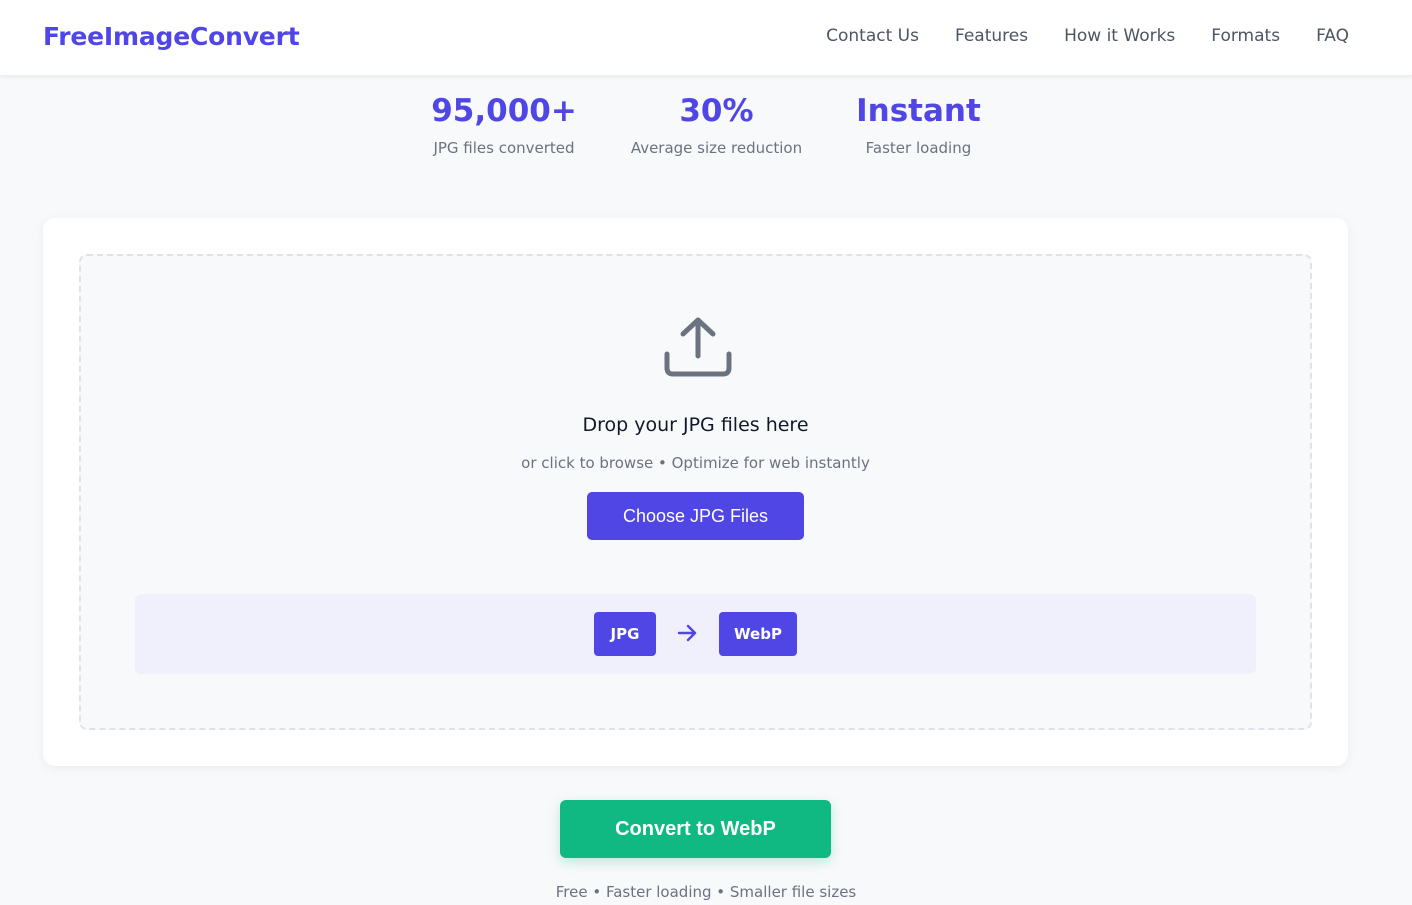  I want to click on stat-files-converted: 95,000+ JPG files converted, so click(504, 124).